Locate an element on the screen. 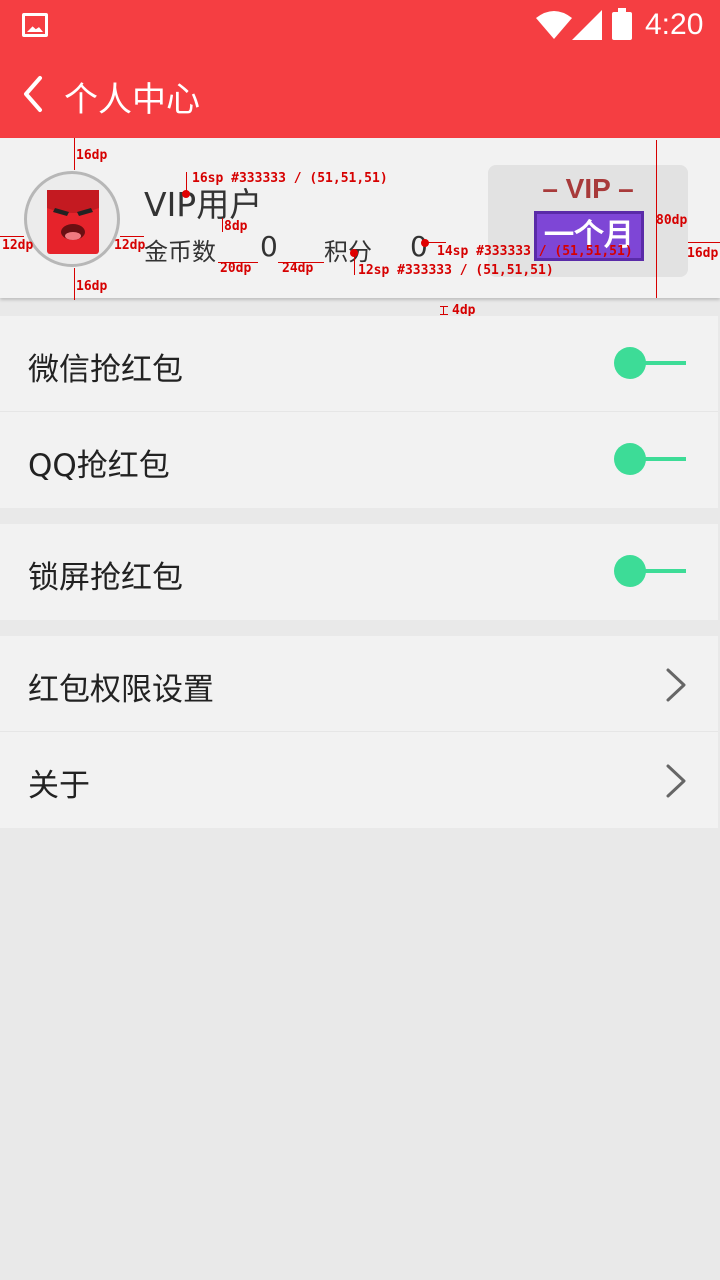 The height and width of the screenshot is (1280, 720). coins-label: 金币数 is located at coordinates (180, 252).